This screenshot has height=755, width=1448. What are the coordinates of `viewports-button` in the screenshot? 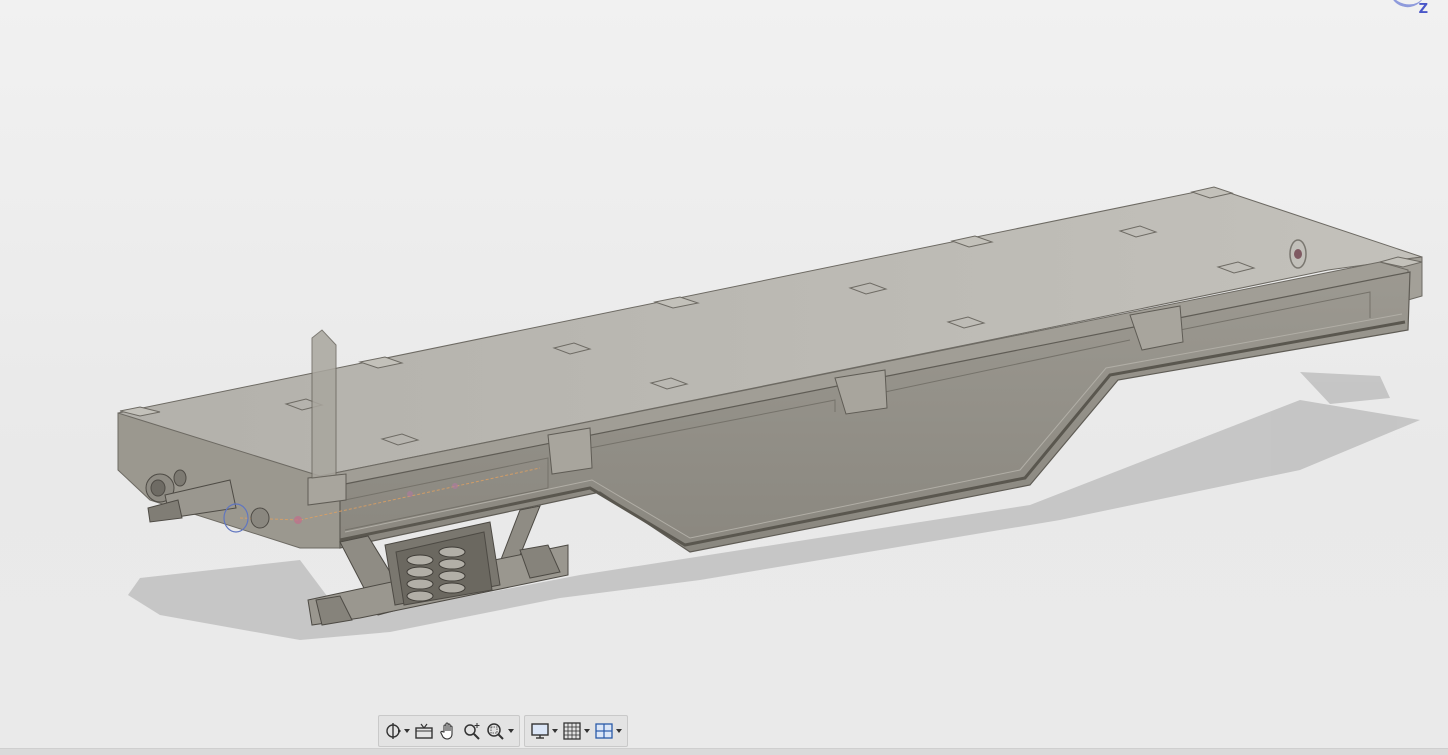 It's located at (608, 731).